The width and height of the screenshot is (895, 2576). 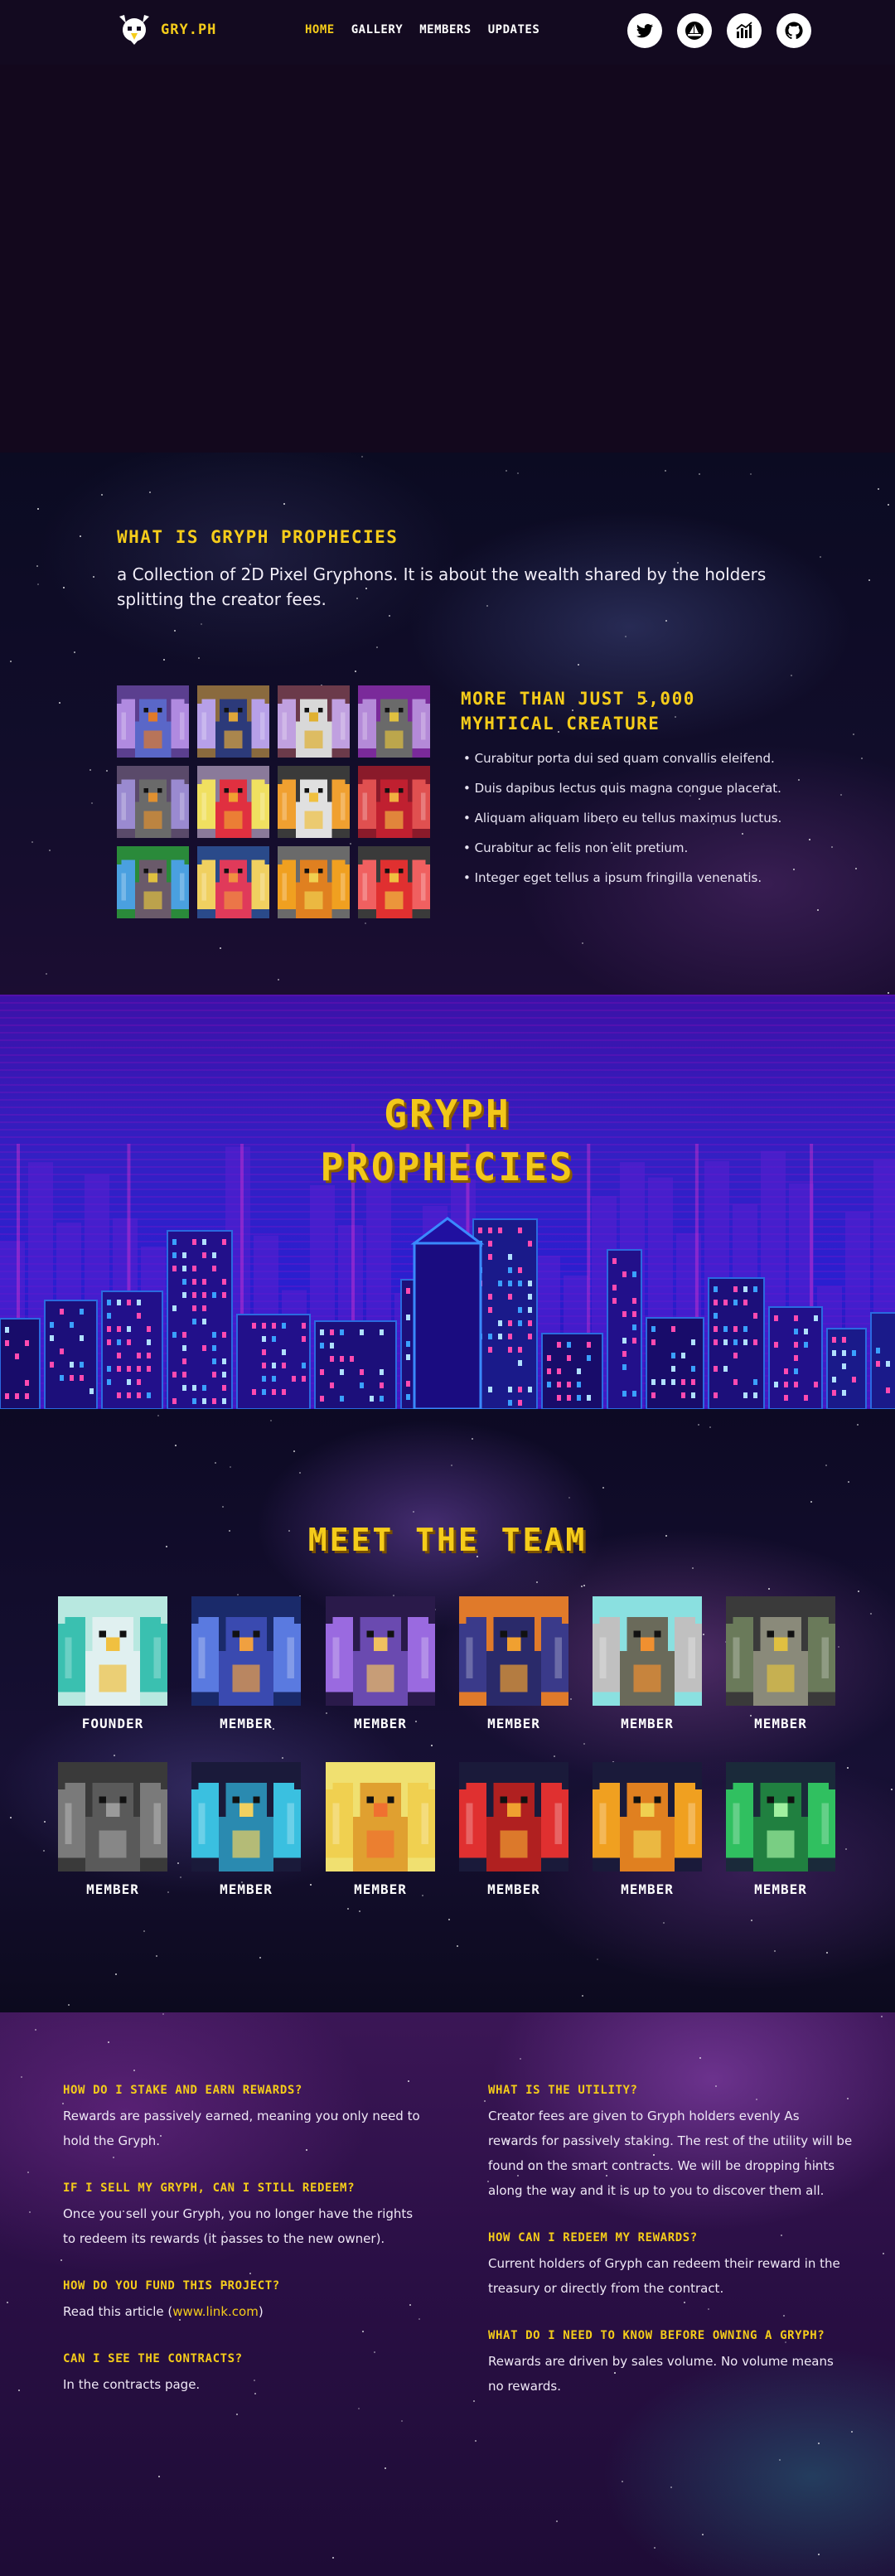 I want to click on opensea-link, so click(x=694, y=31).